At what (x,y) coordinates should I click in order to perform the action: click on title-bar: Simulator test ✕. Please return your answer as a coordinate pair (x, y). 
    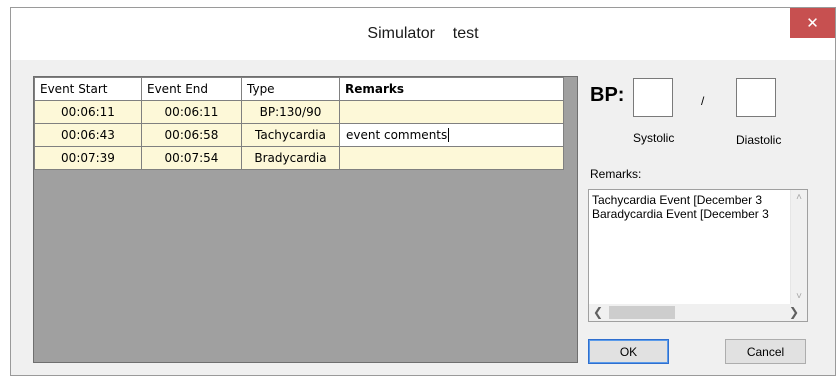
    Looking at the image, I should click on (423, 34).